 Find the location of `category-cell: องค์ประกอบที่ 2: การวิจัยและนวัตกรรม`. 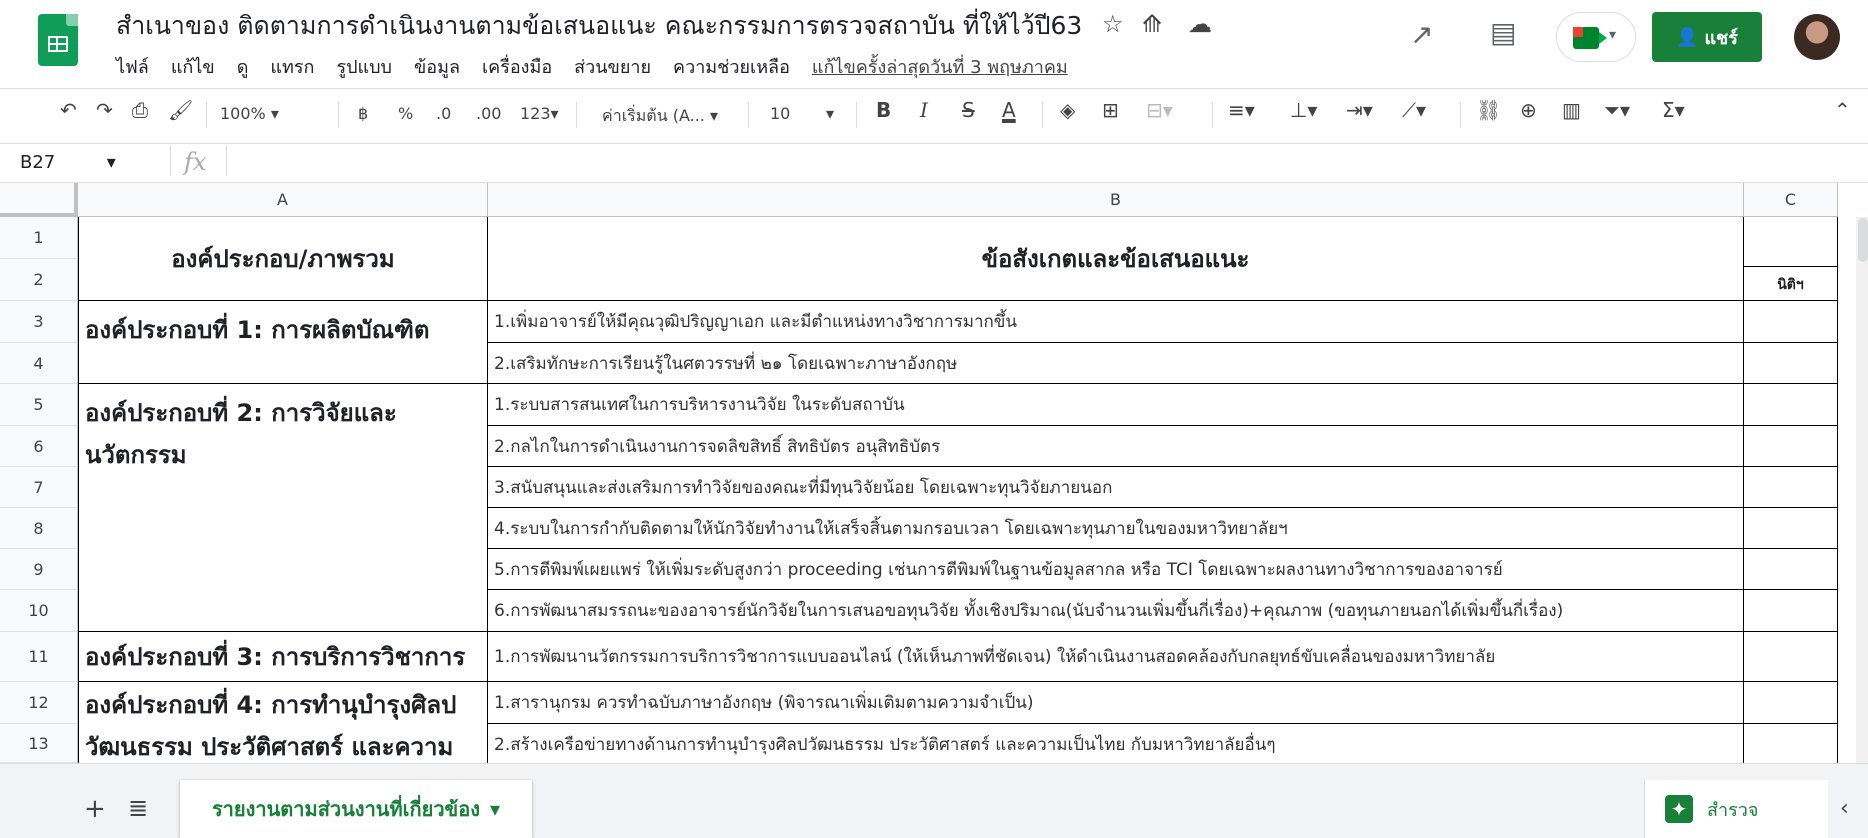

category-cell: องค์ประกอบที่ 2: การวิจัยและนวัตกรรม is located at coordinates (283, 508).